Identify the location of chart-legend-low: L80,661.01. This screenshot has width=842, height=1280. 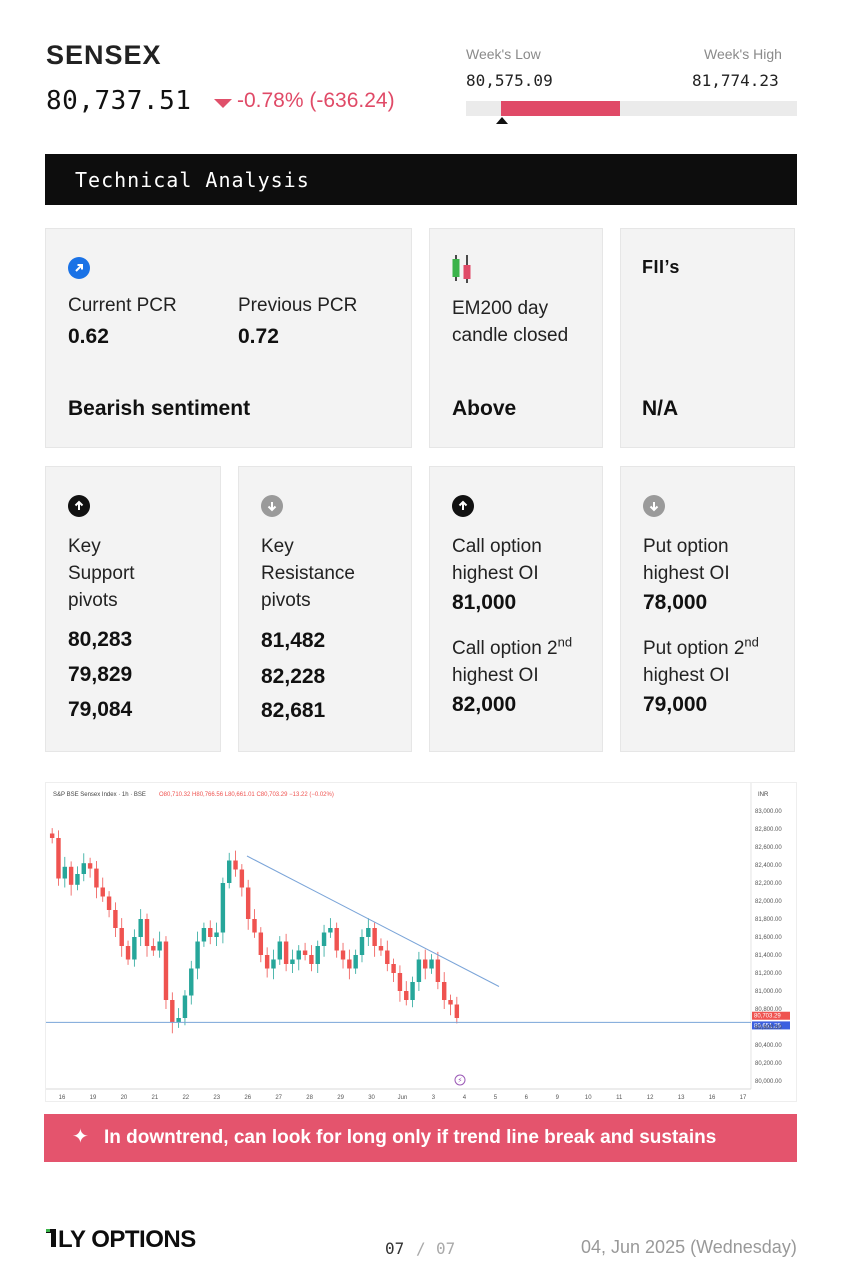
(240, 795).